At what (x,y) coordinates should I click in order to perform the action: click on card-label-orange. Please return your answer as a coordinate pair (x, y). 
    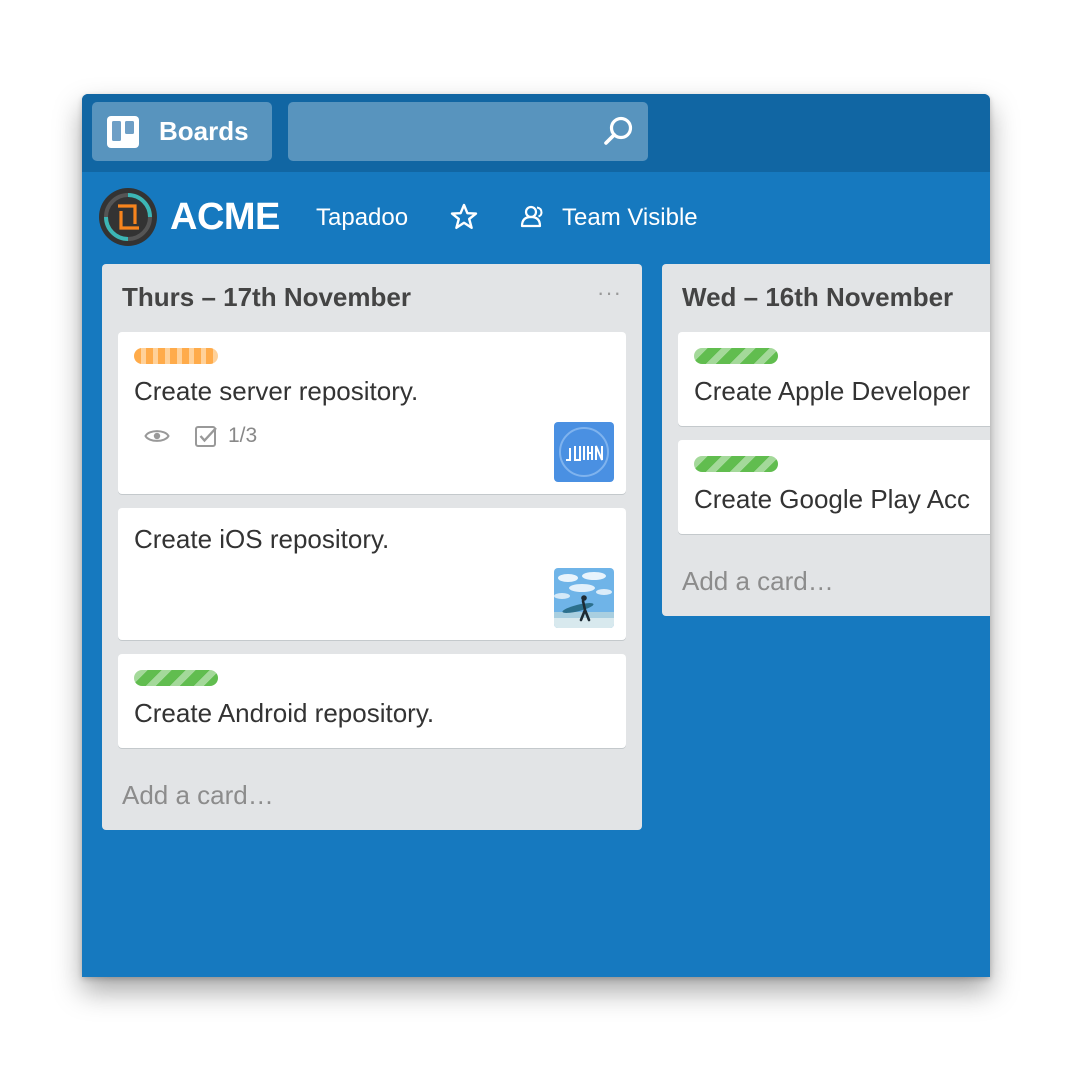
    Looking at the image, I should click on (176, 356).